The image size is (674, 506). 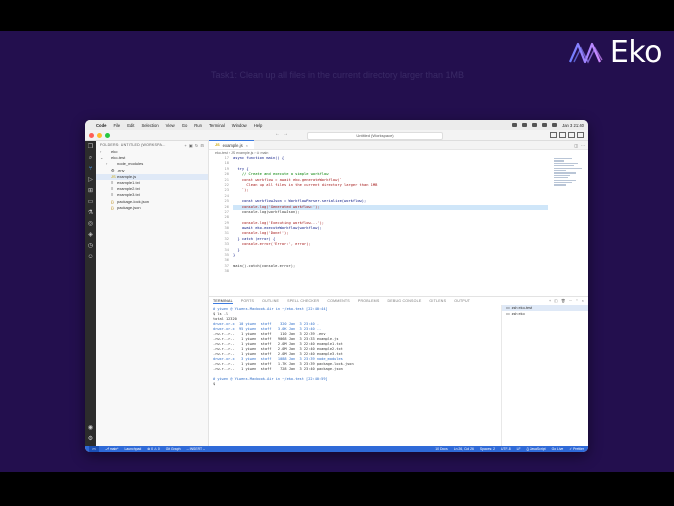 What do you see at coordinates (91, 439) in the screenshot?
I see `settings-gear-icon: ⚙` at bounding box center [91, 439].